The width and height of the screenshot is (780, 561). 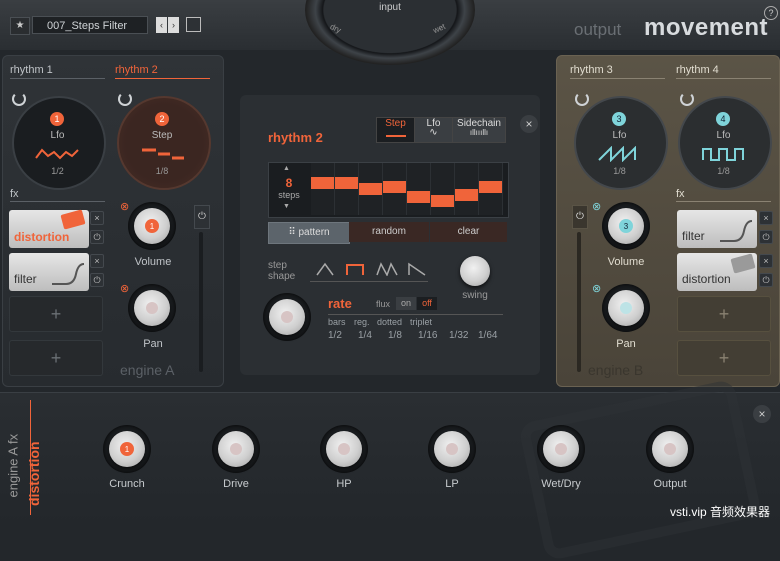 What do you see at coordinates (670, 449) in the screenshot?
I see `output-knob` at bounding box center [670, 449].